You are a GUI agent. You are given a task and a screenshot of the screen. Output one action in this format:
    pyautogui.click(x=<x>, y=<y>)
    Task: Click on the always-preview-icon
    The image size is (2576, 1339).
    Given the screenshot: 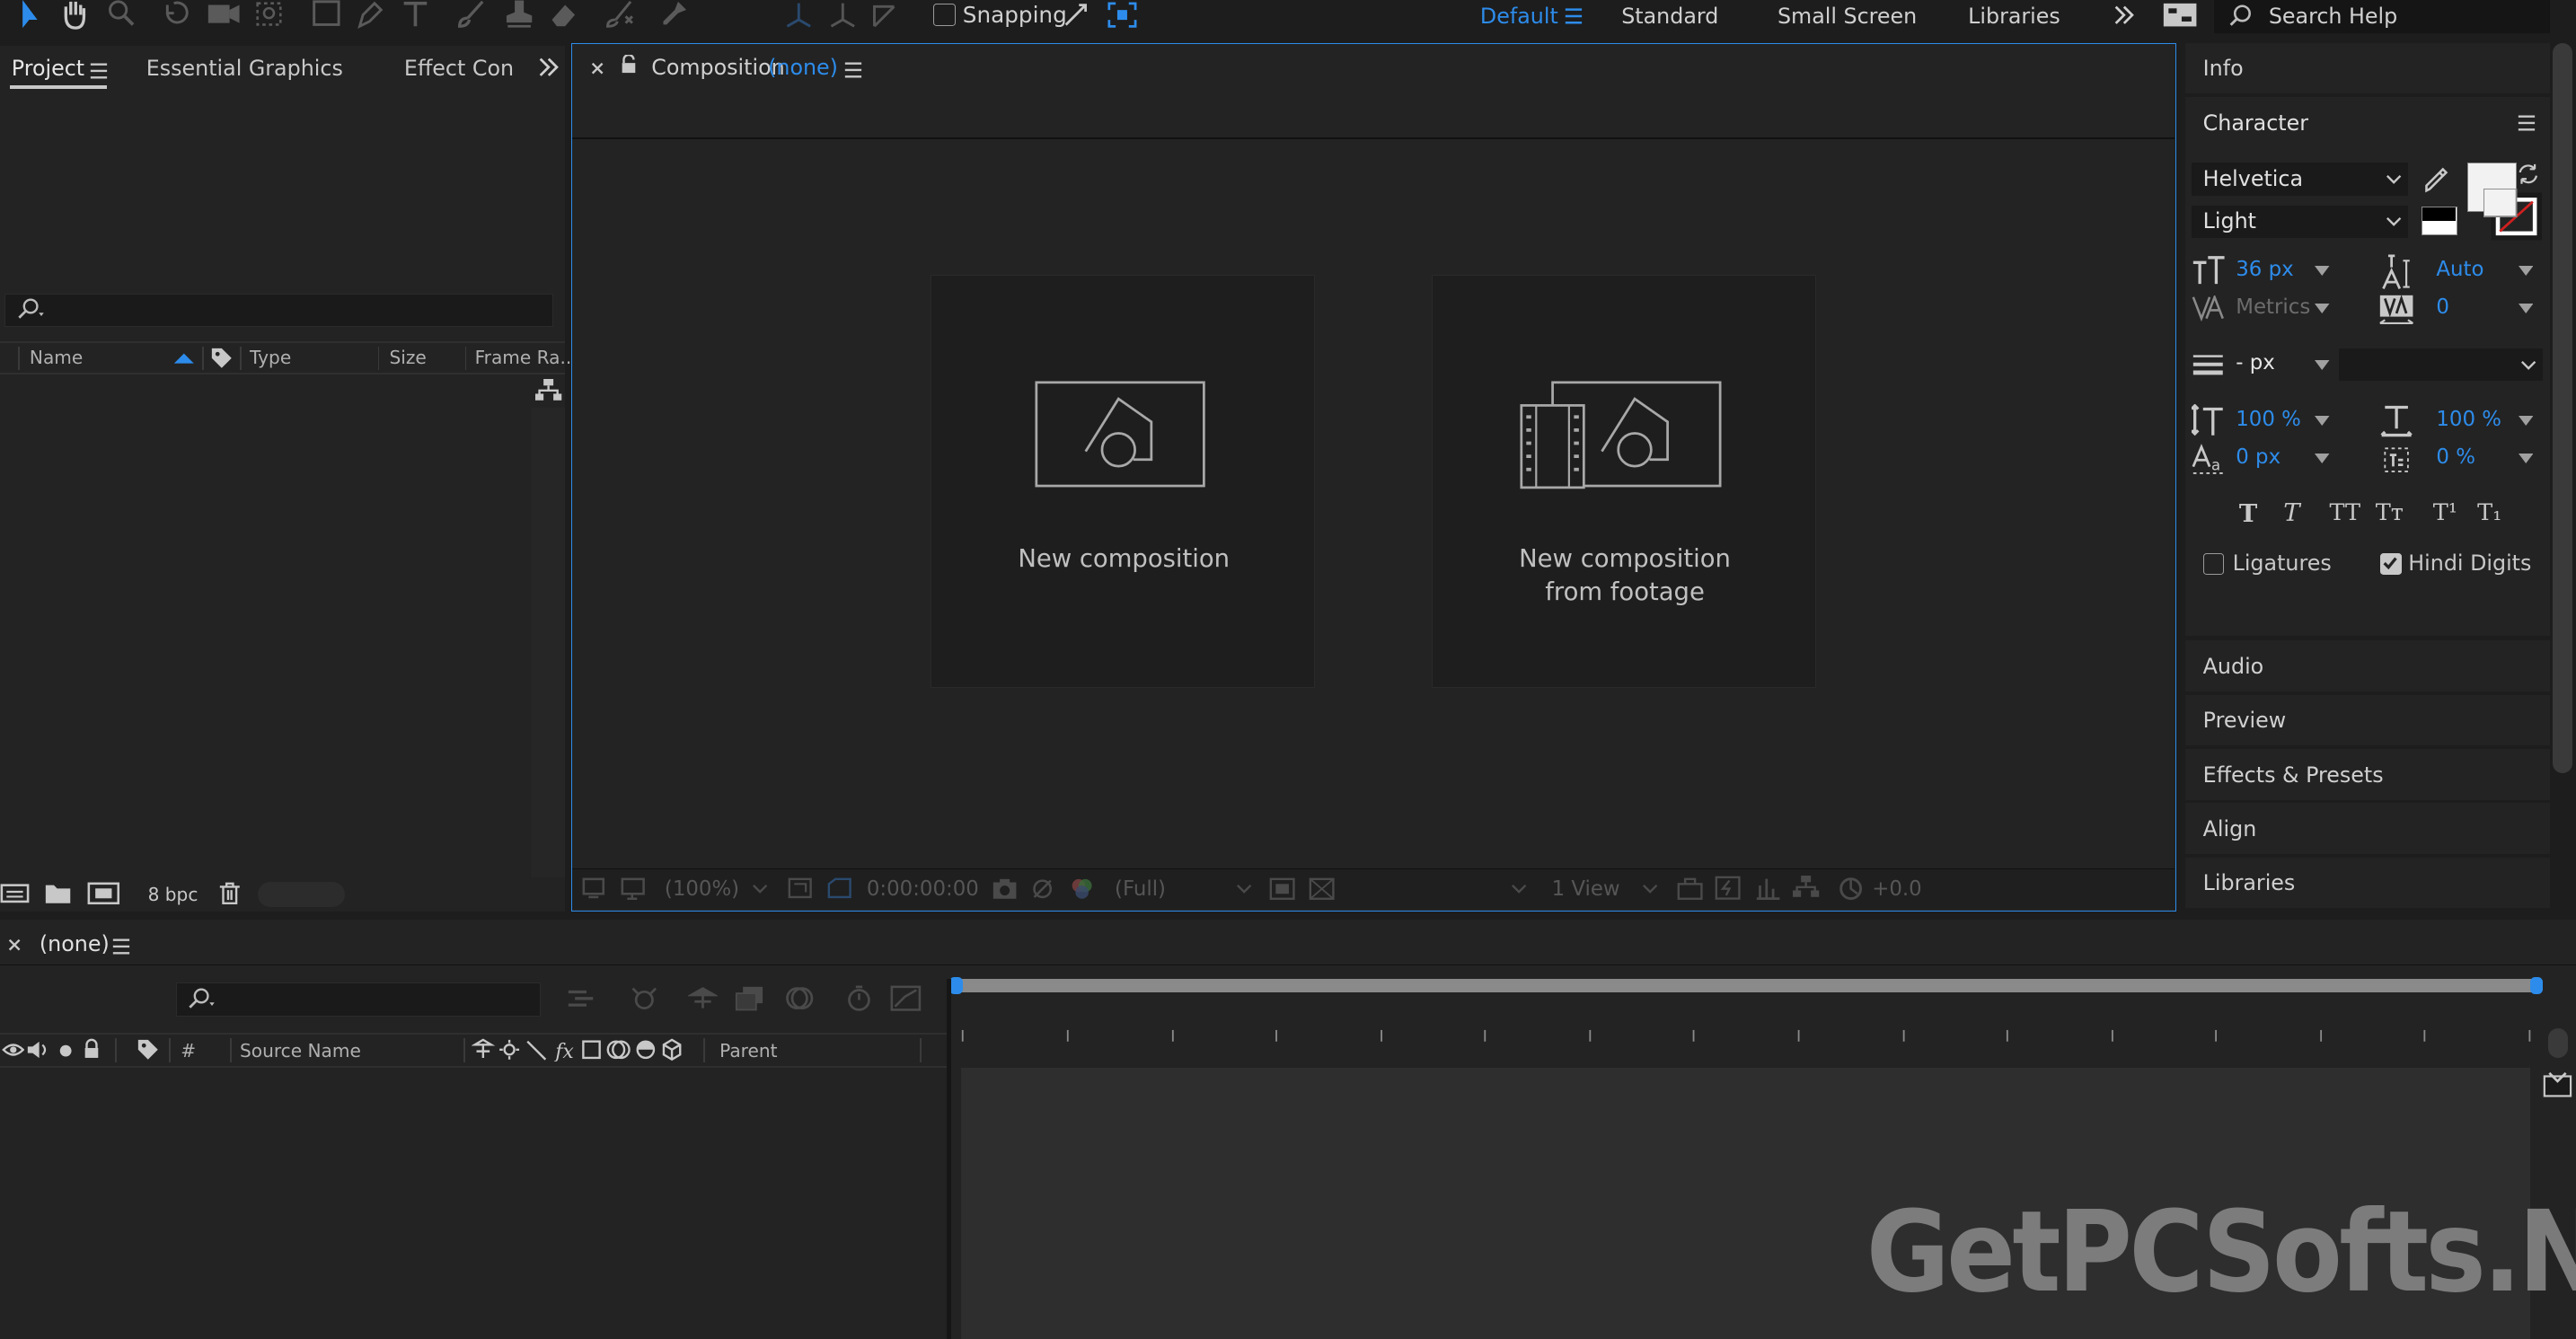 What is the action you would take?
    pyautogui.click(x=595, y=889)
    